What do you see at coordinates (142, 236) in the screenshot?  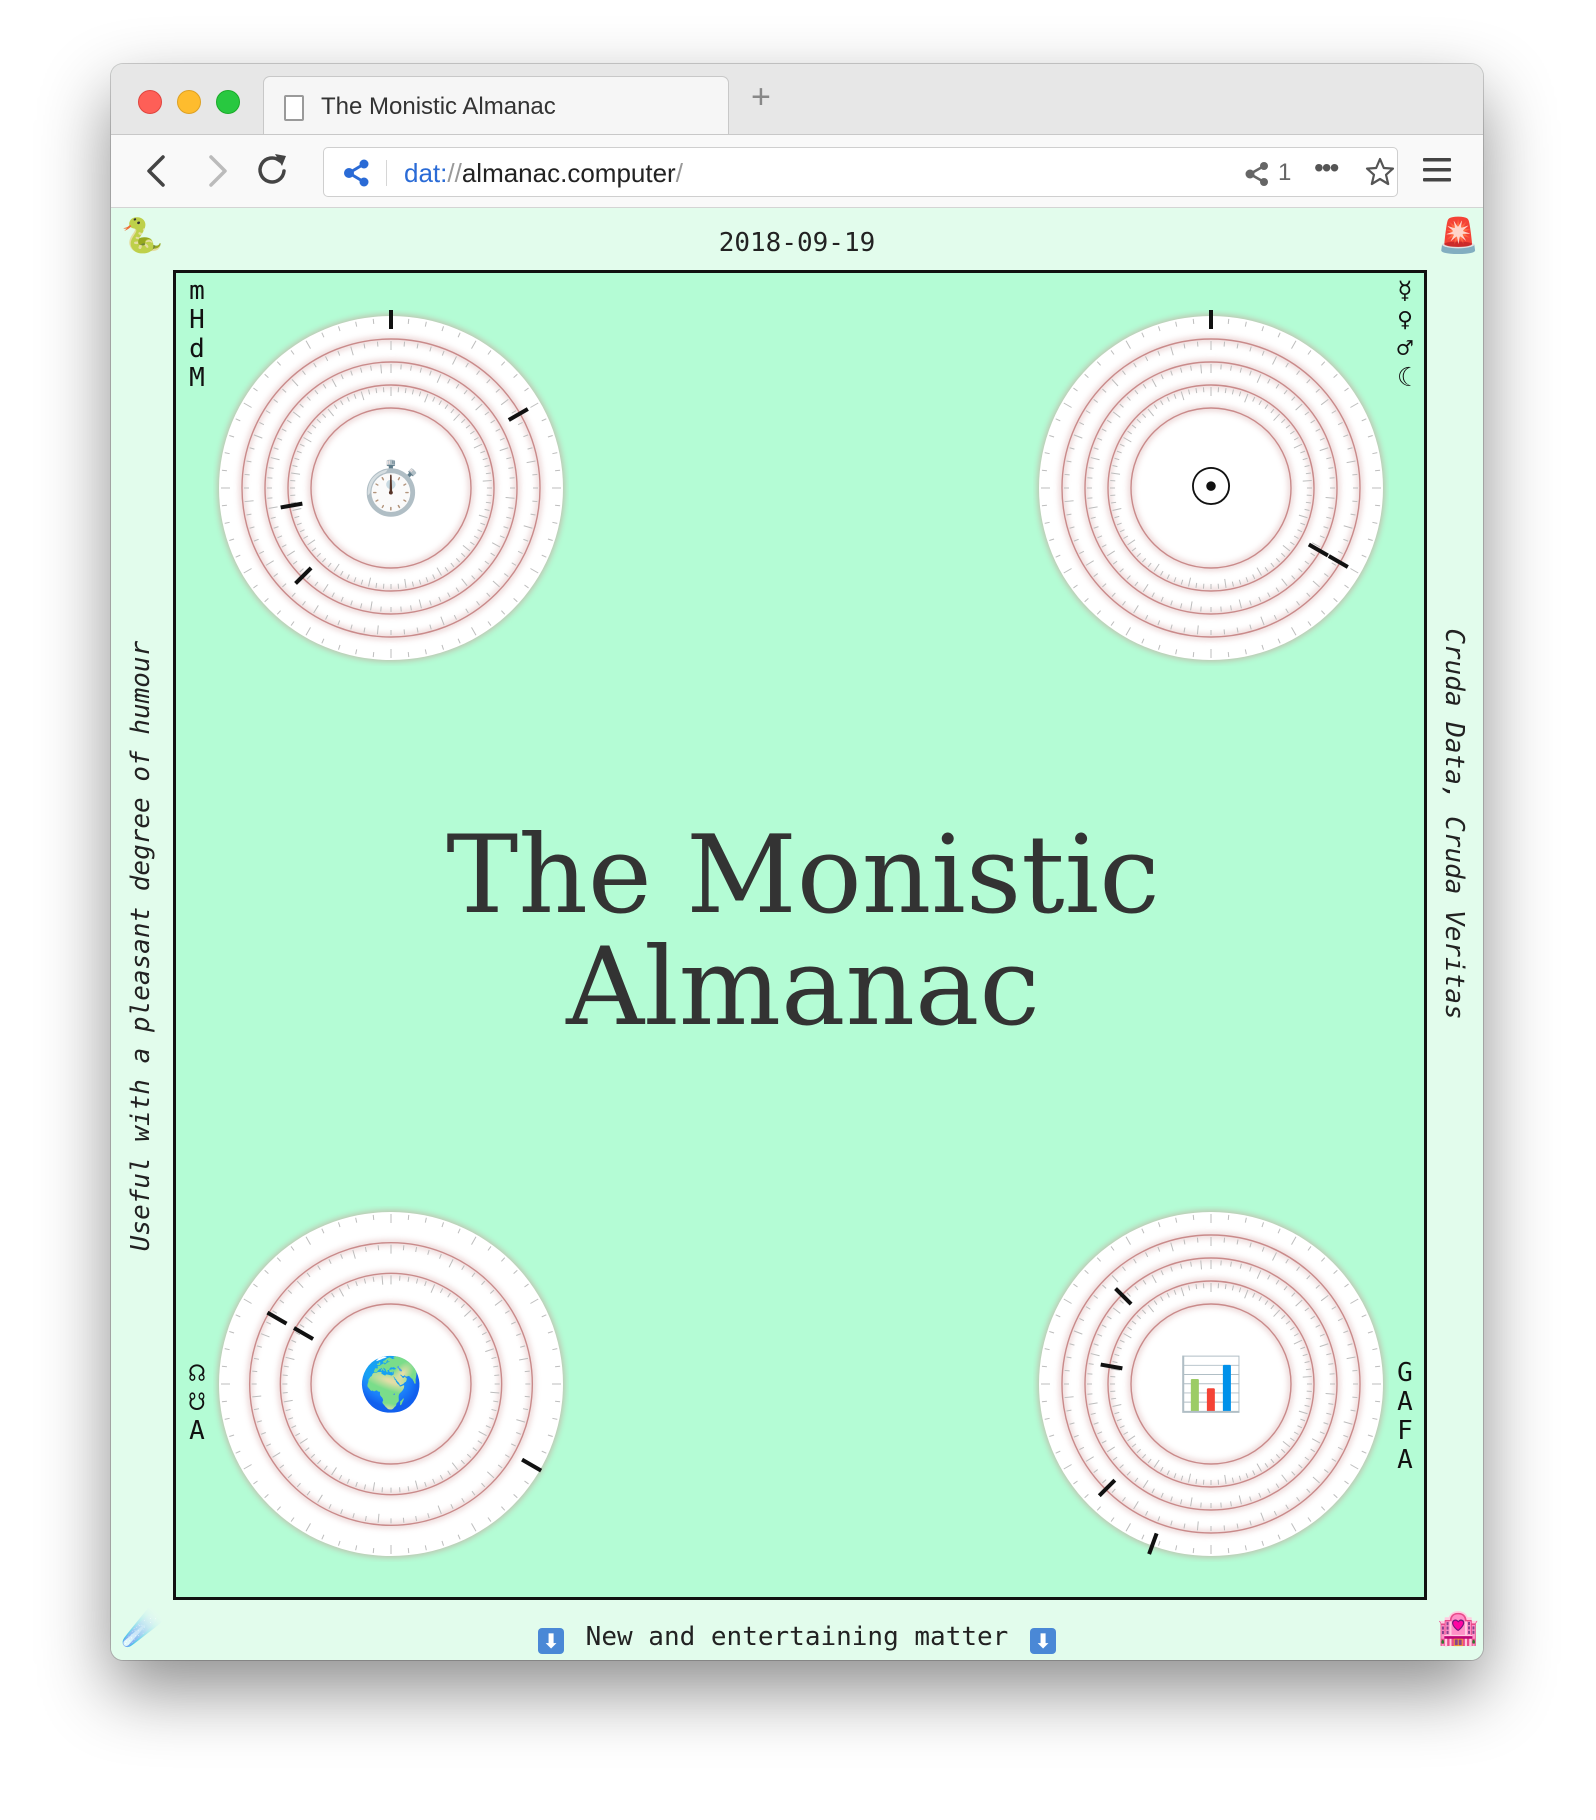 I see `snake-icon: 🐍` at bounding box center [142, 236].